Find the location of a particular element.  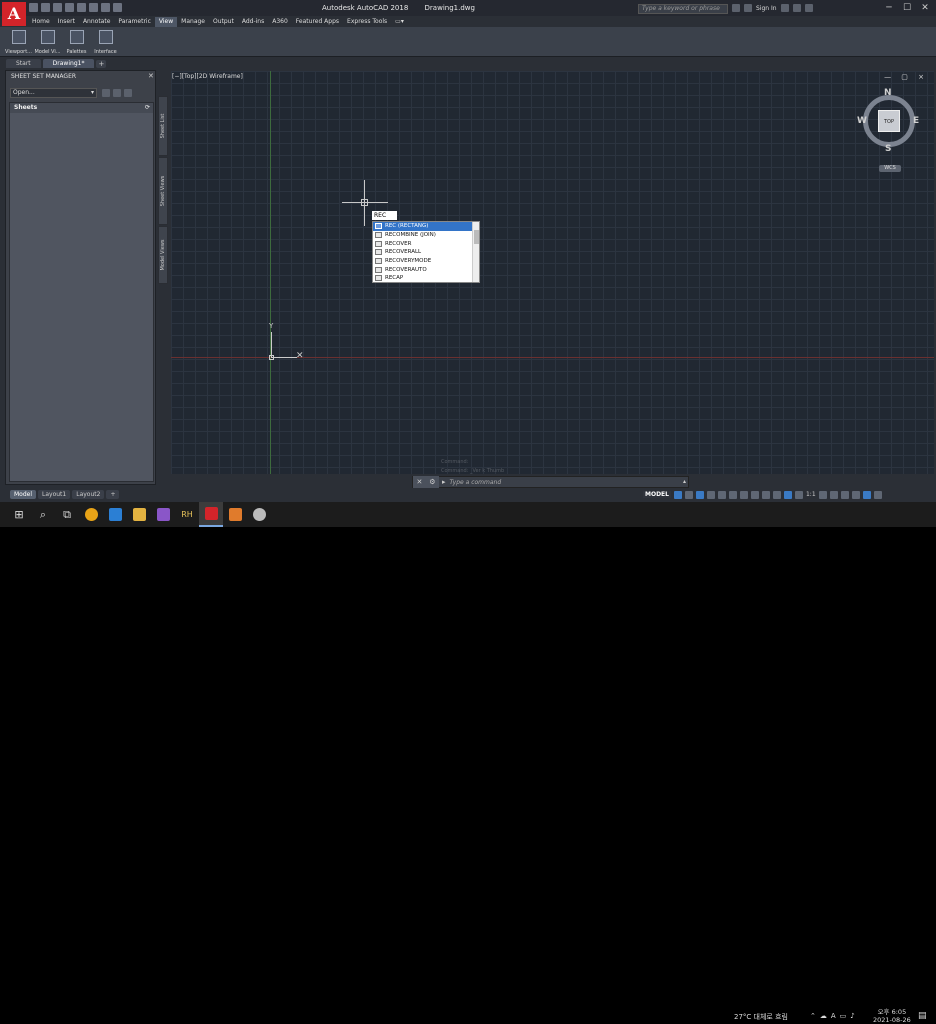

ribbon-tab-add-ins: Add-ins is located at coordinates (253, 22).